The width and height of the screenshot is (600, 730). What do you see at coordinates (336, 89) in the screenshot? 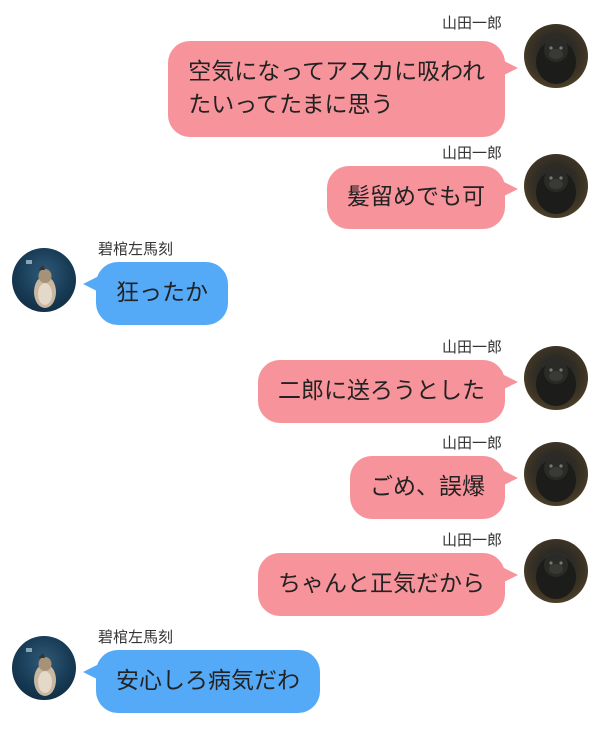
I see `message-bubble: 空気になってアスカに吸われ たいってたまに思う` at bounding box center [336, 89].